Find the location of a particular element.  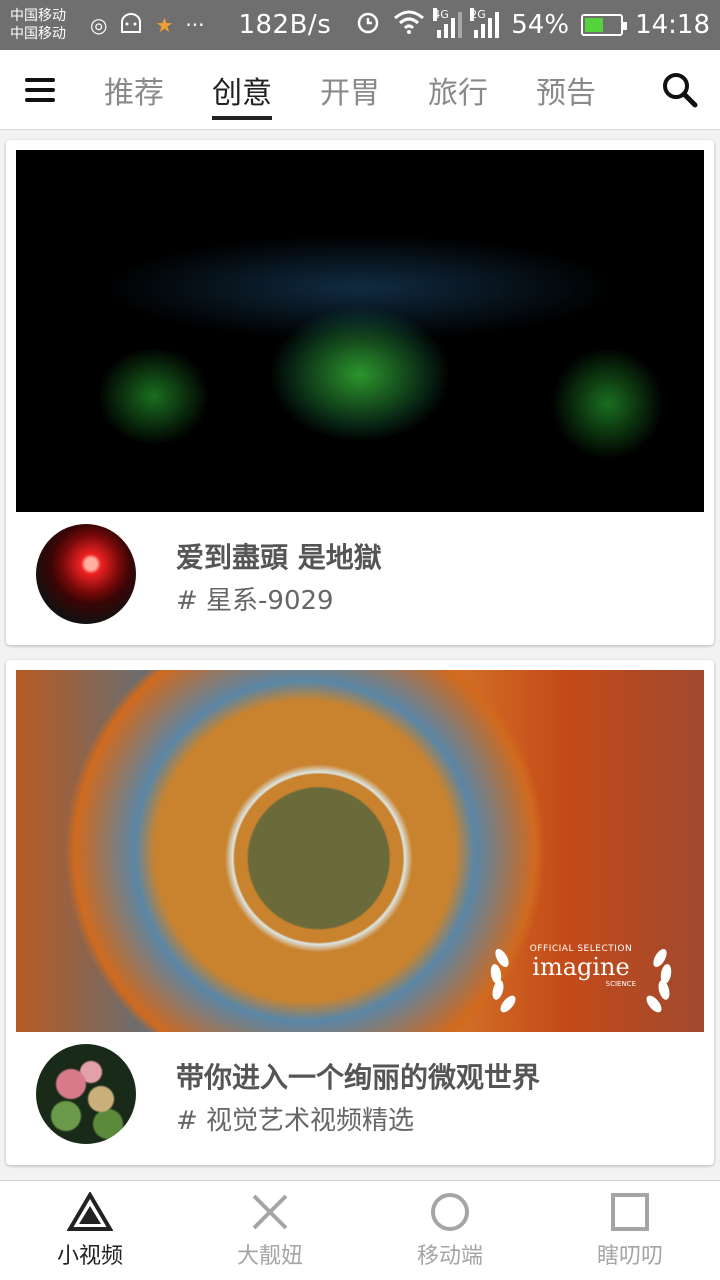

hamburger-icon is located at coordinates (40, 90).